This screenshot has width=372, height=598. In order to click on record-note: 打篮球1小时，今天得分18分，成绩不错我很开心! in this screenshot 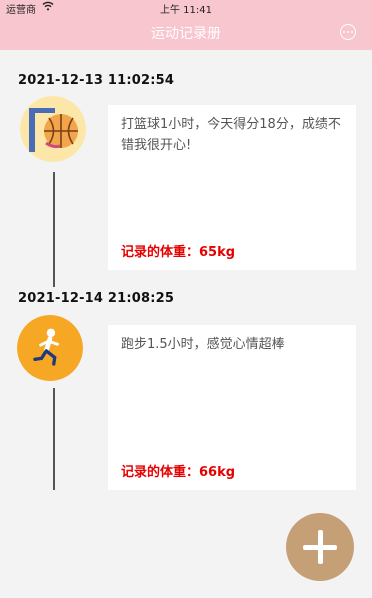, I will do `click(231, 135)`.